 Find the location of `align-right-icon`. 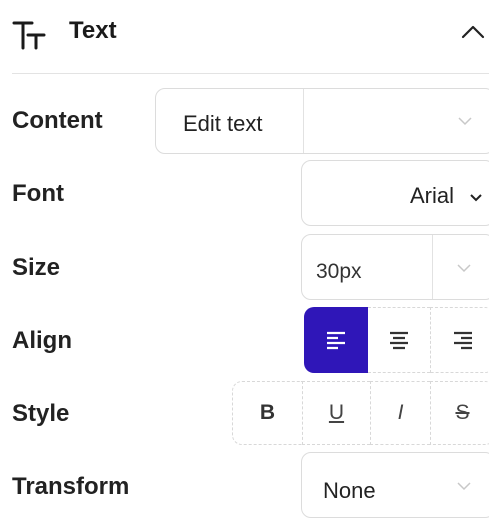

align-right-icon is located at coordinates (462, 340).